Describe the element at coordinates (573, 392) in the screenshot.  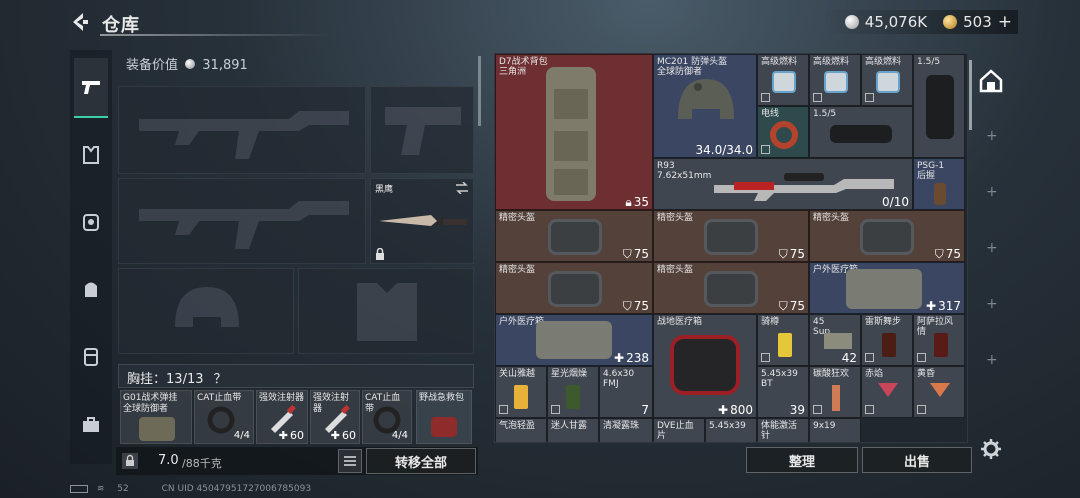
I see `storage-item: 星光烟燥` at that location.